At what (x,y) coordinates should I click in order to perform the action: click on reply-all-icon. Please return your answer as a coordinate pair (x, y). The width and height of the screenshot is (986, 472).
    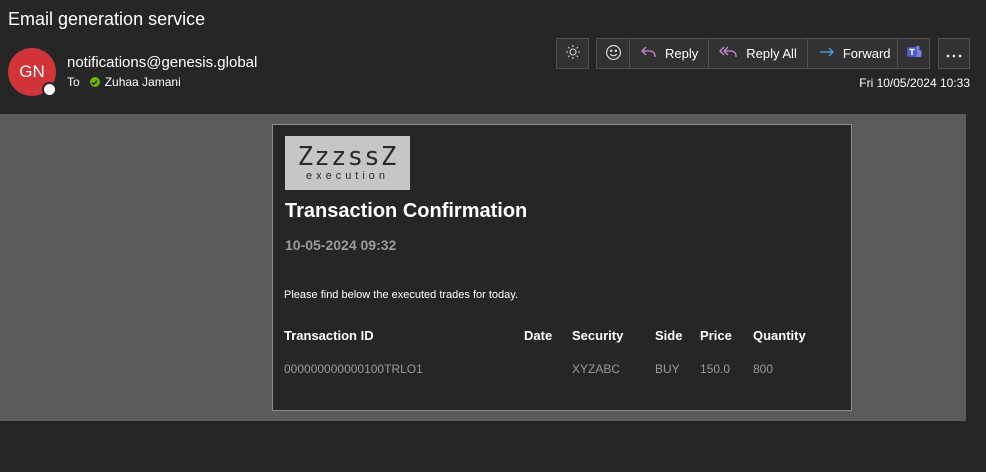
    Looking at the image, I should click on (729, 53).